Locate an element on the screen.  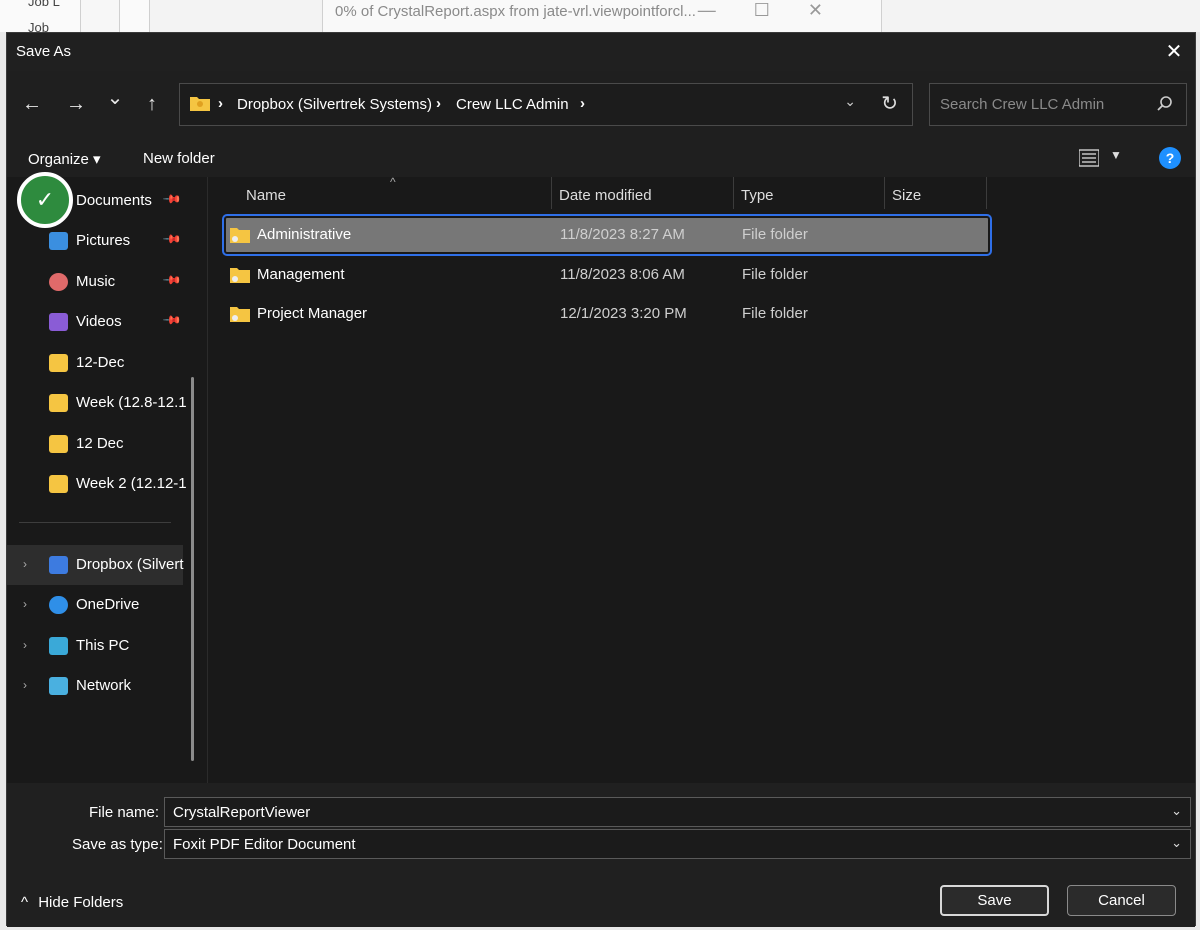
close-icon: ✕ is located at coordinates (1174, 52).